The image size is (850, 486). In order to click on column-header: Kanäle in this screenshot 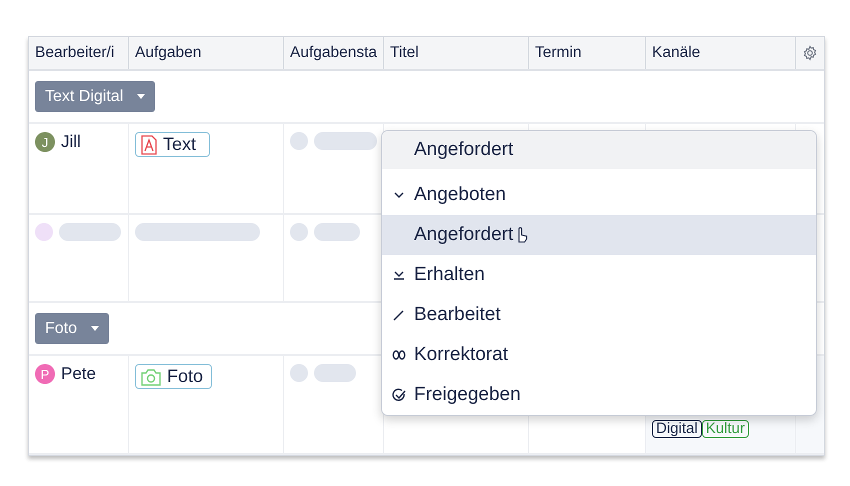, I will do `click(721, 53)`.